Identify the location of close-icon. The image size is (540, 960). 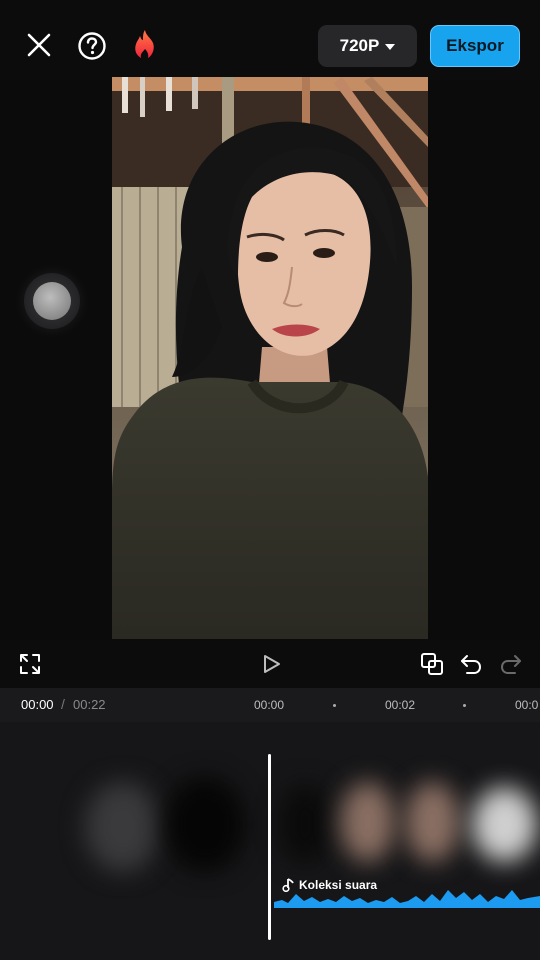
(39, 45).